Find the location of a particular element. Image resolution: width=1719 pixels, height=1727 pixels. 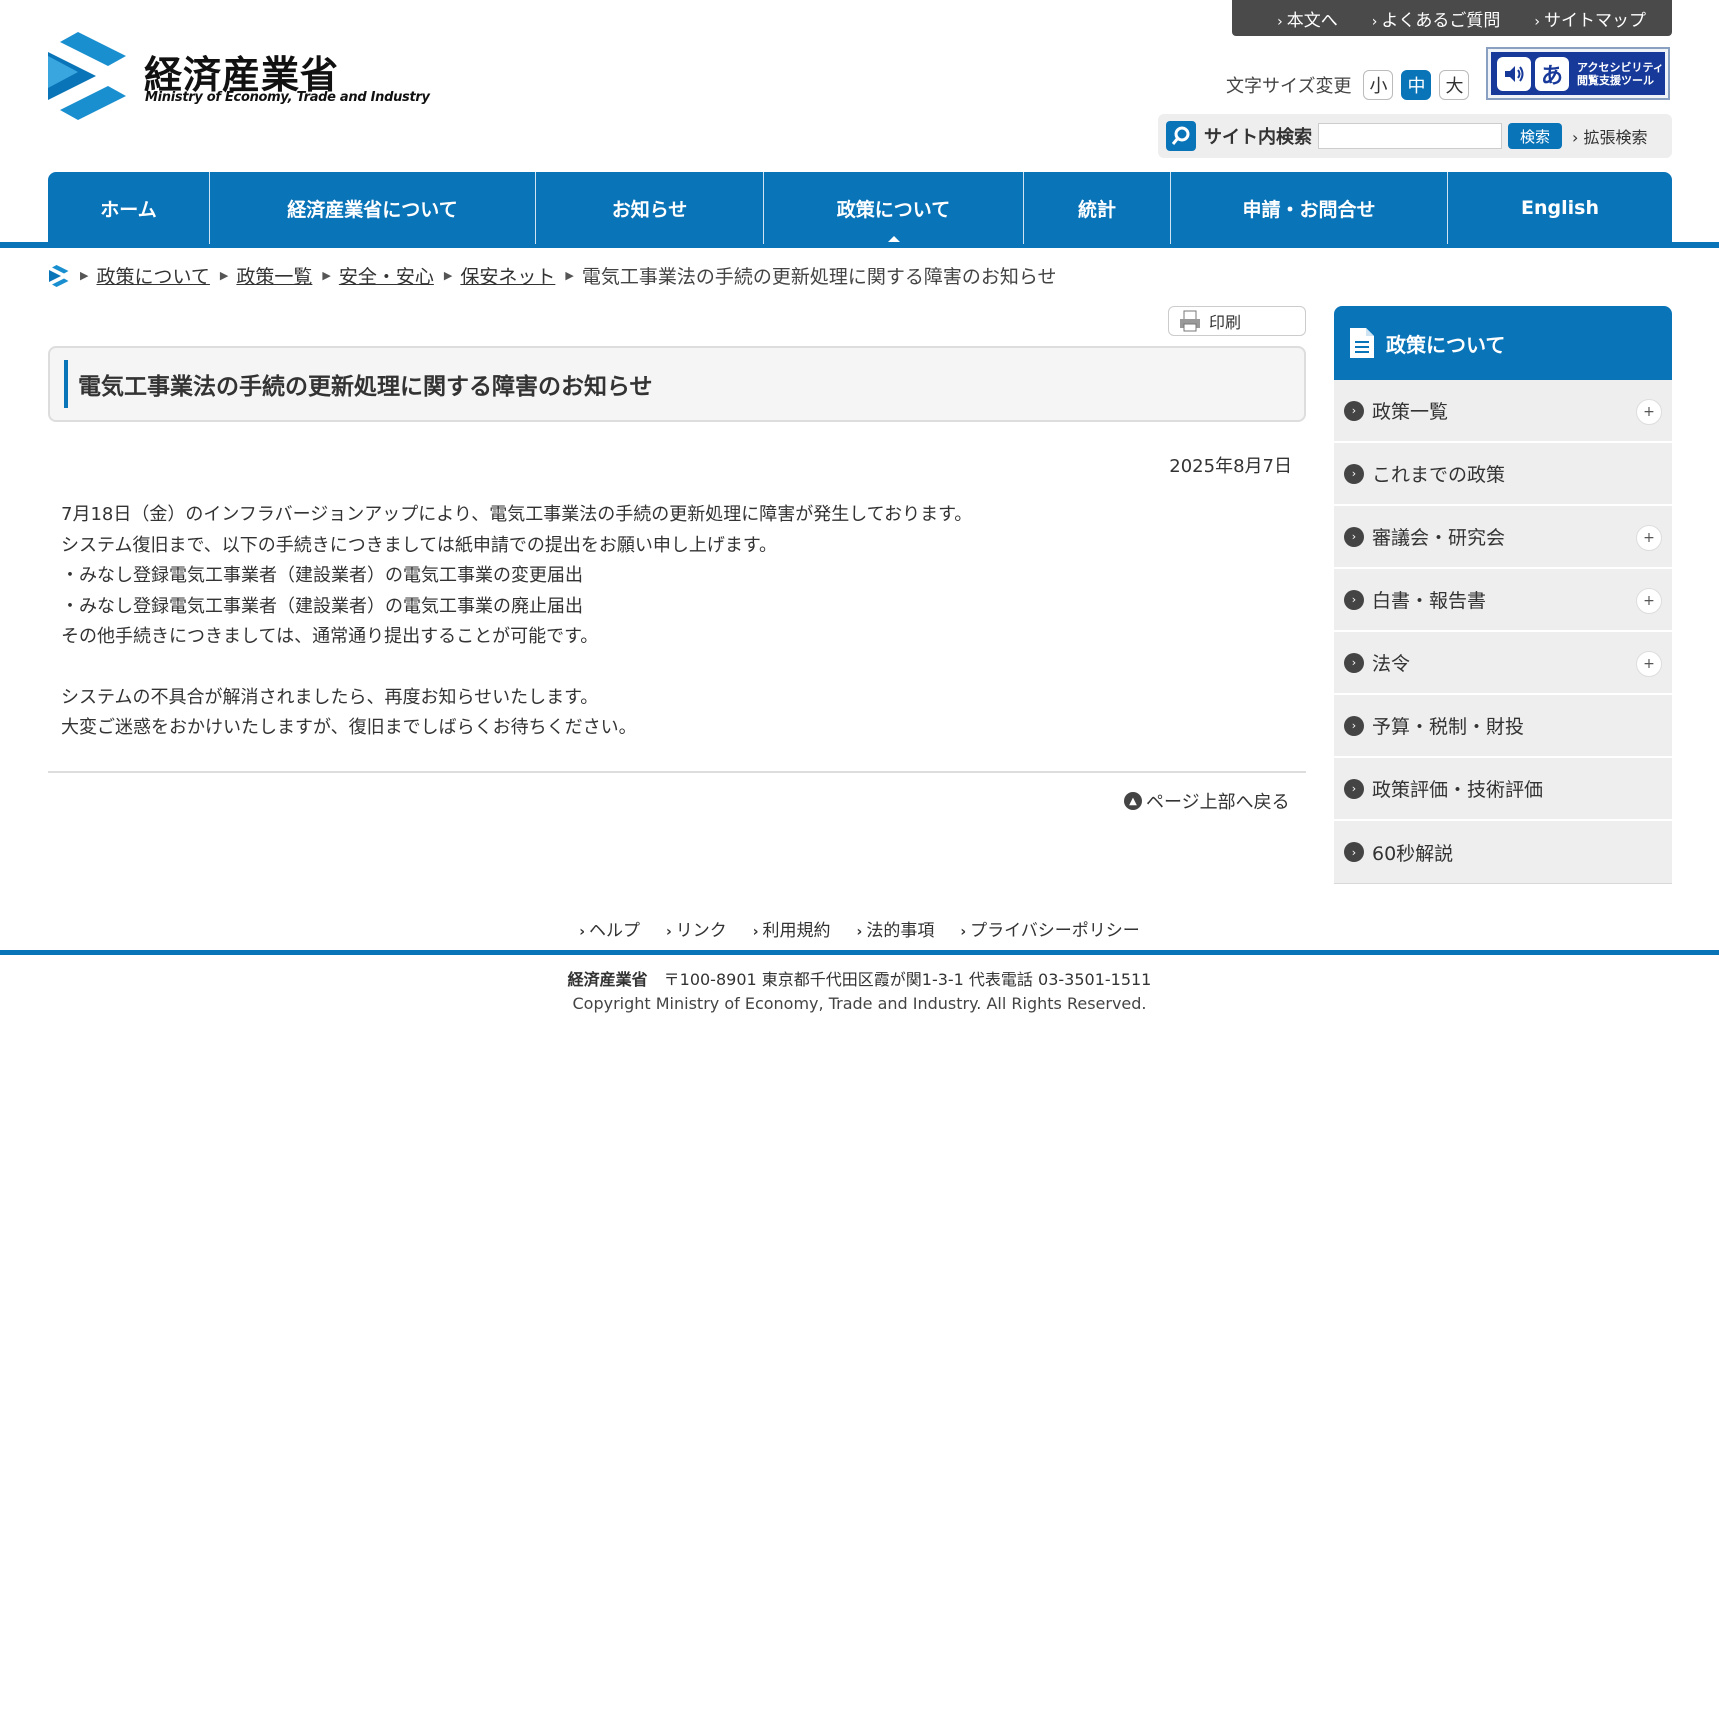

breadcrumb-current: 電気工事業法の手続の更新処理に関する障害のお知らせ is located at coordinates (819, 277).